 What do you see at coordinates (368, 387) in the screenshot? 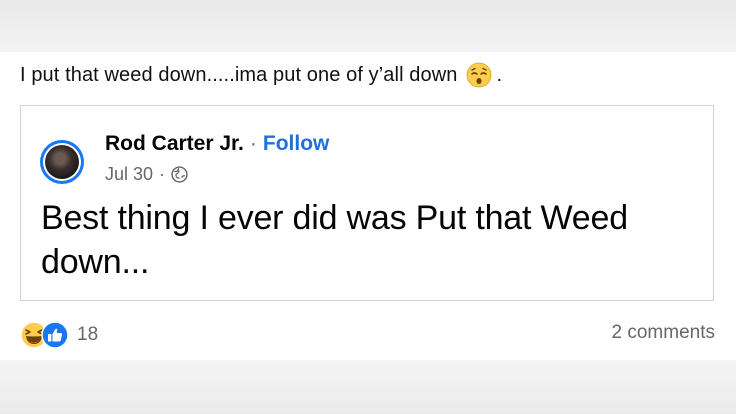
I see `bottom-background-band` at bounding box center [368, 387].